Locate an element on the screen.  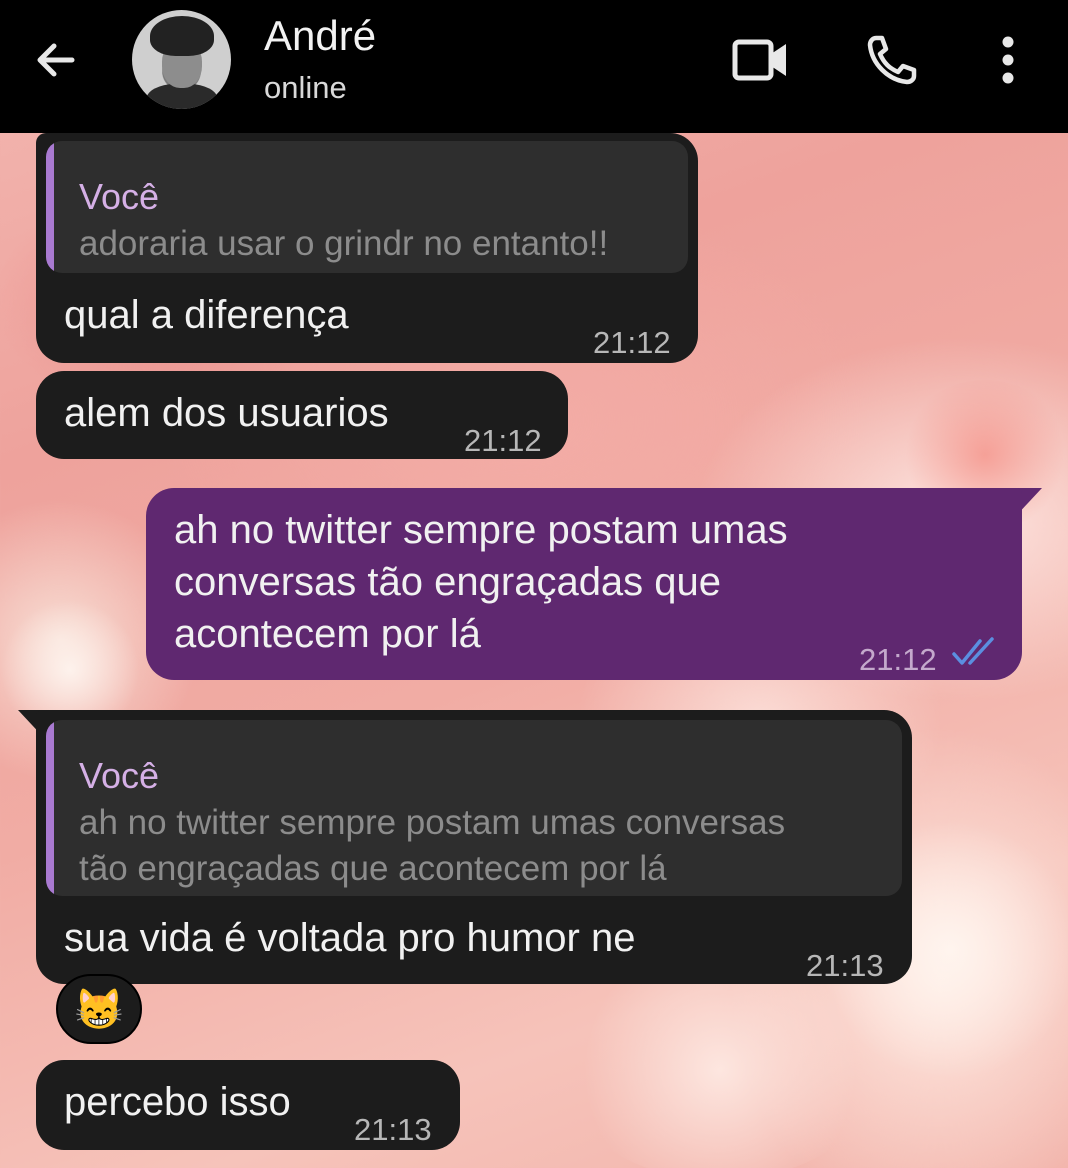
message-text: alem dos usuarios is located at coordinates (226, 413).